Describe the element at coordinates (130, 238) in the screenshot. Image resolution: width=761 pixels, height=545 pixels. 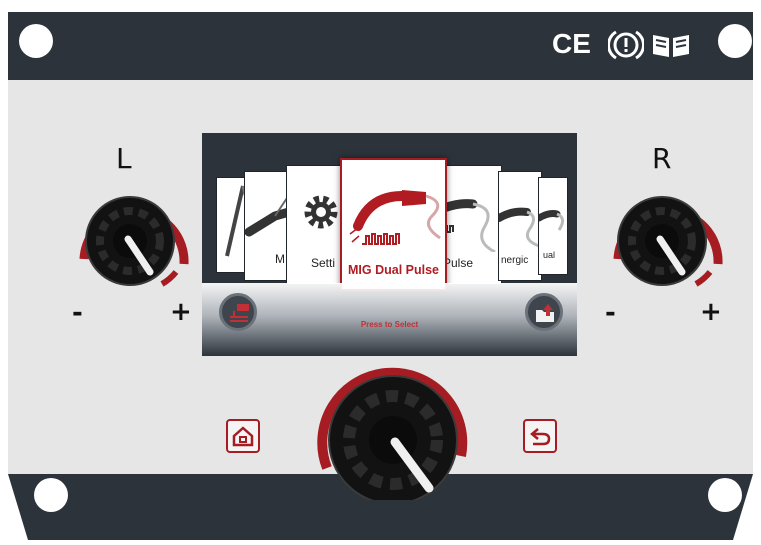
I see `left-knob` at that location.